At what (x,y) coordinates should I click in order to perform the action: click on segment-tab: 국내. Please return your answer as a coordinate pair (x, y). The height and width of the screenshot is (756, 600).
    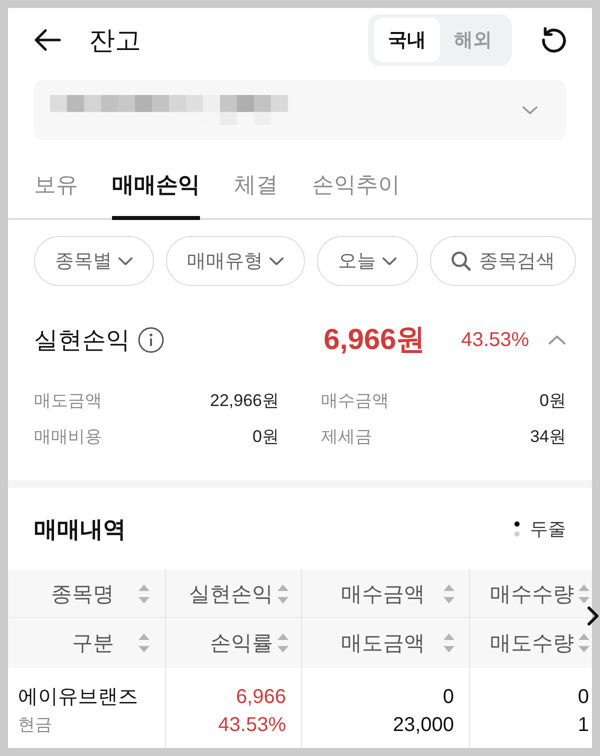
    Looking at the image, I should click on (407, 40).